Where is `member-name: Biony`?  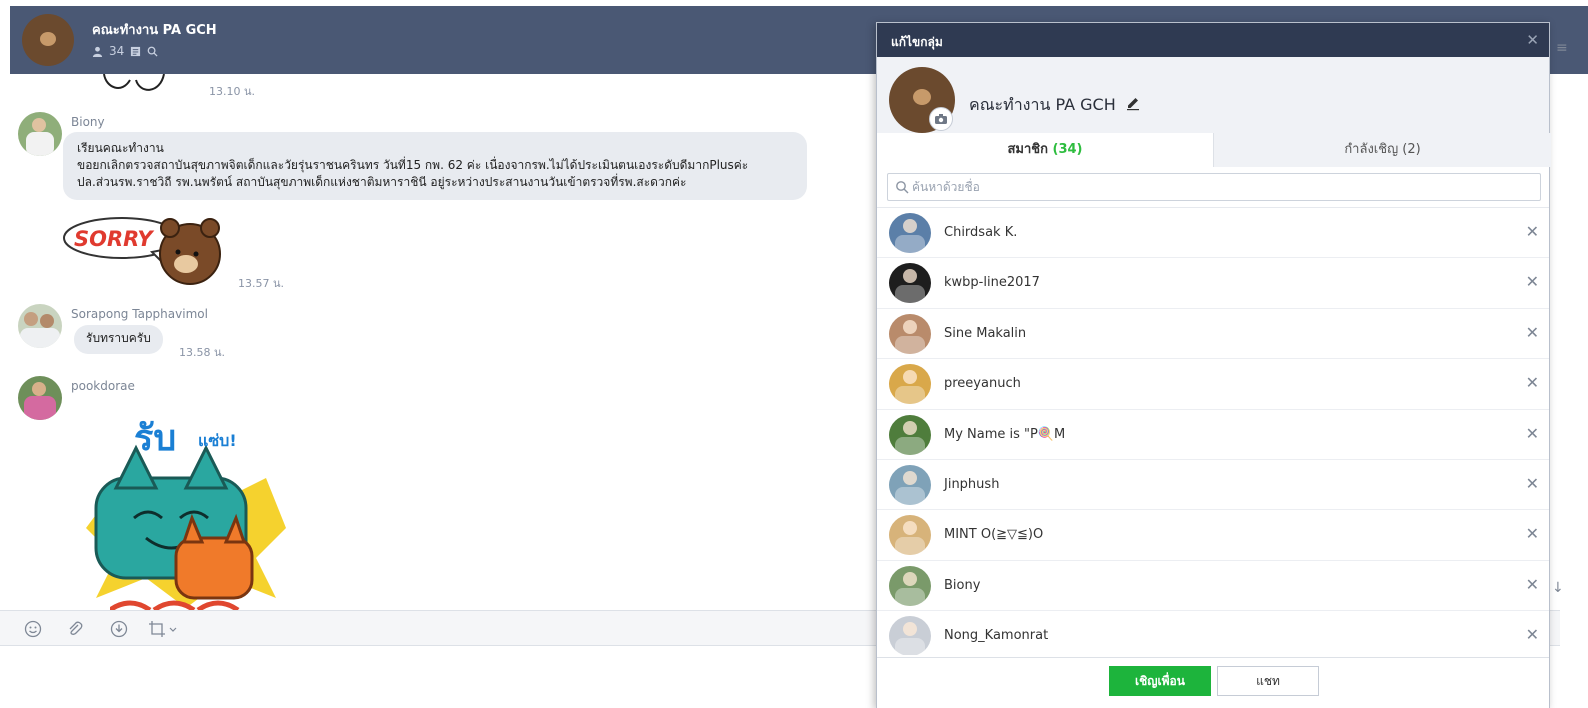 member-name: Biony is located at coordinates (962, 585).